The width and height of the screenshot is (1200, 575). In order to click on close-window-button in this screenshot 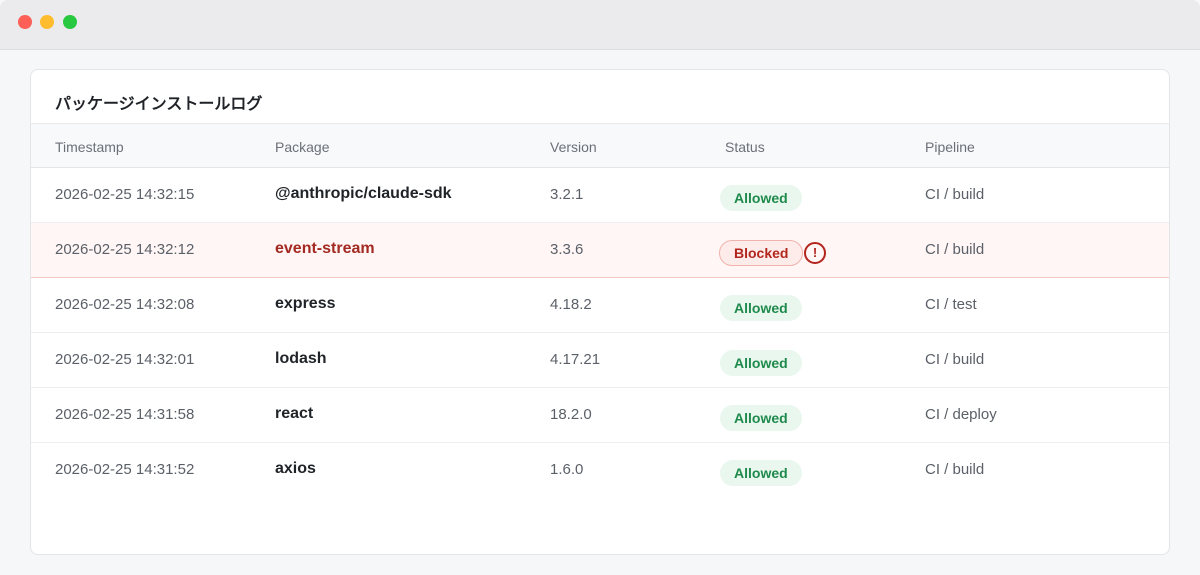, I will do `click(25, 22)`.